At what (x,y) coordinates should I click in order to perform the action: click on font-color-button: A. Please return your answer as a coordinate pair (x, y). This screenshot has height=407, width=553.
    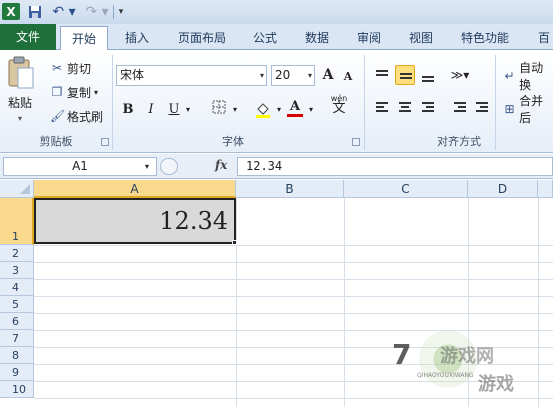
    Looking at the image, I should click on (295, 107).